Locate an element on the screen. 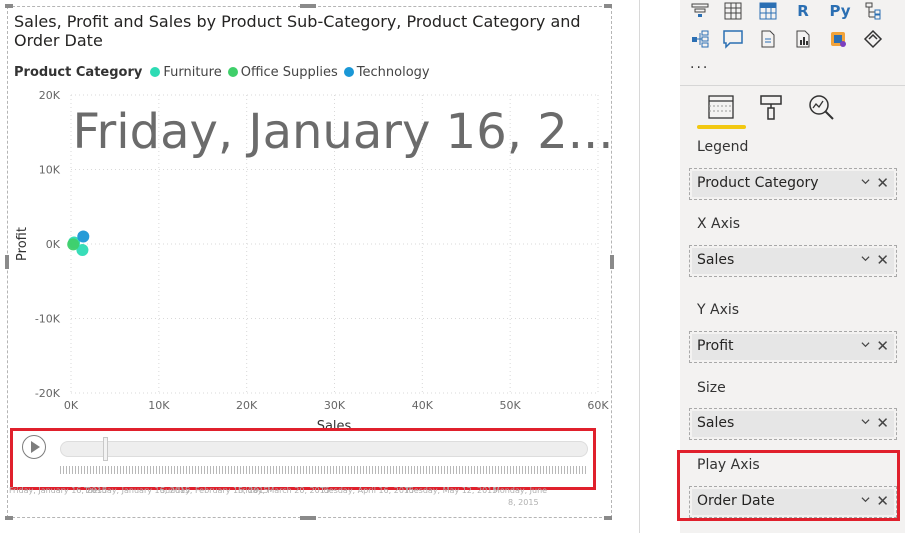 The image size is (905, 533). format-tab-icon is located at coordinates (771, 107).